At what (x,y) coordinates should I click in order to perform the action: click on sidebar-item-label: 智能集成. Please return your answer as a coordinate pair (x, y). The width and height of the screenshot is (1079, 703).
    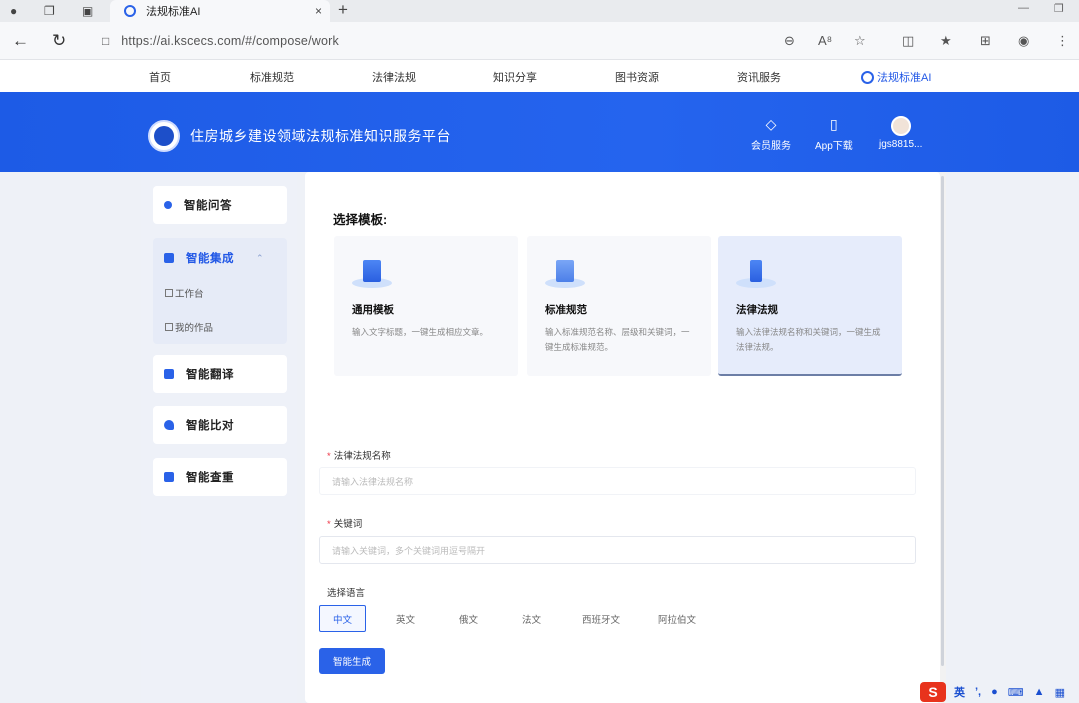
    Looking at the image, I should click on (210, 259).